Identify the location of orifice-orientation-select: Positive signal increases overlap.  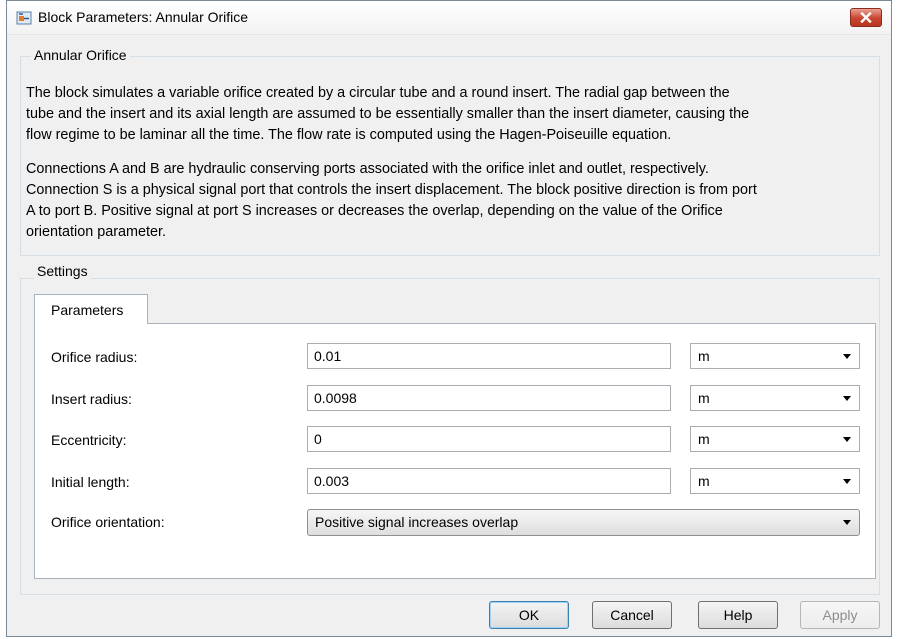
(583, 522).